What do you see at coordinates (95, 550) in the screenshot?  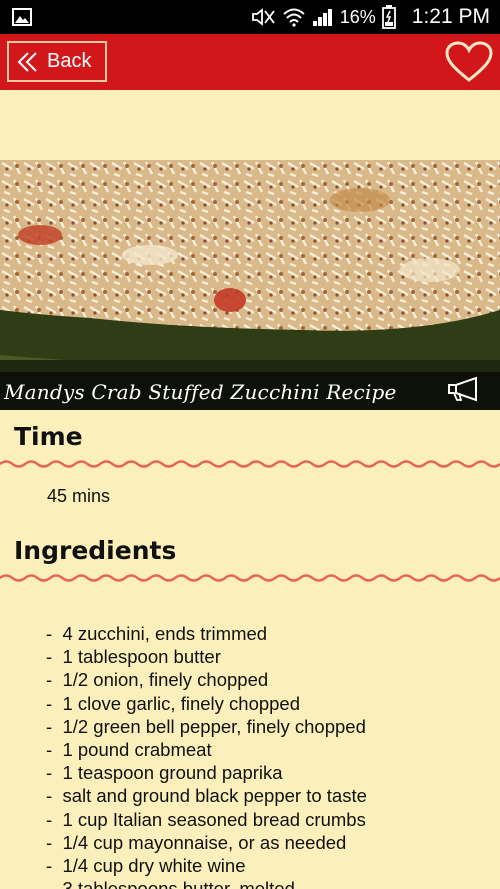 I see `ingredients-heading: Ingredients` at bounding box center [95, 550].